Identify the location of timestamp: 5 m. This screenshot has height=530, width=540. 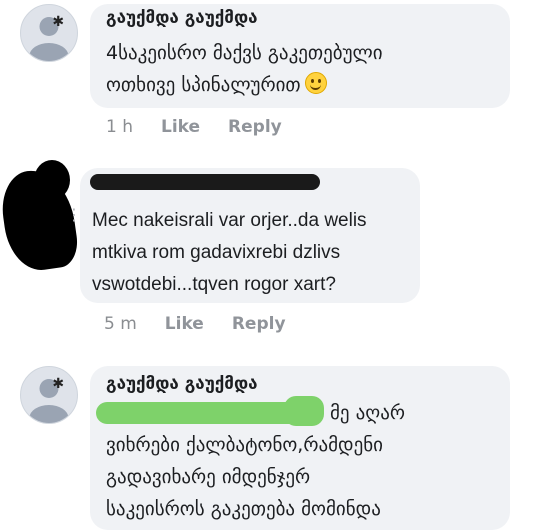
(120, 324).